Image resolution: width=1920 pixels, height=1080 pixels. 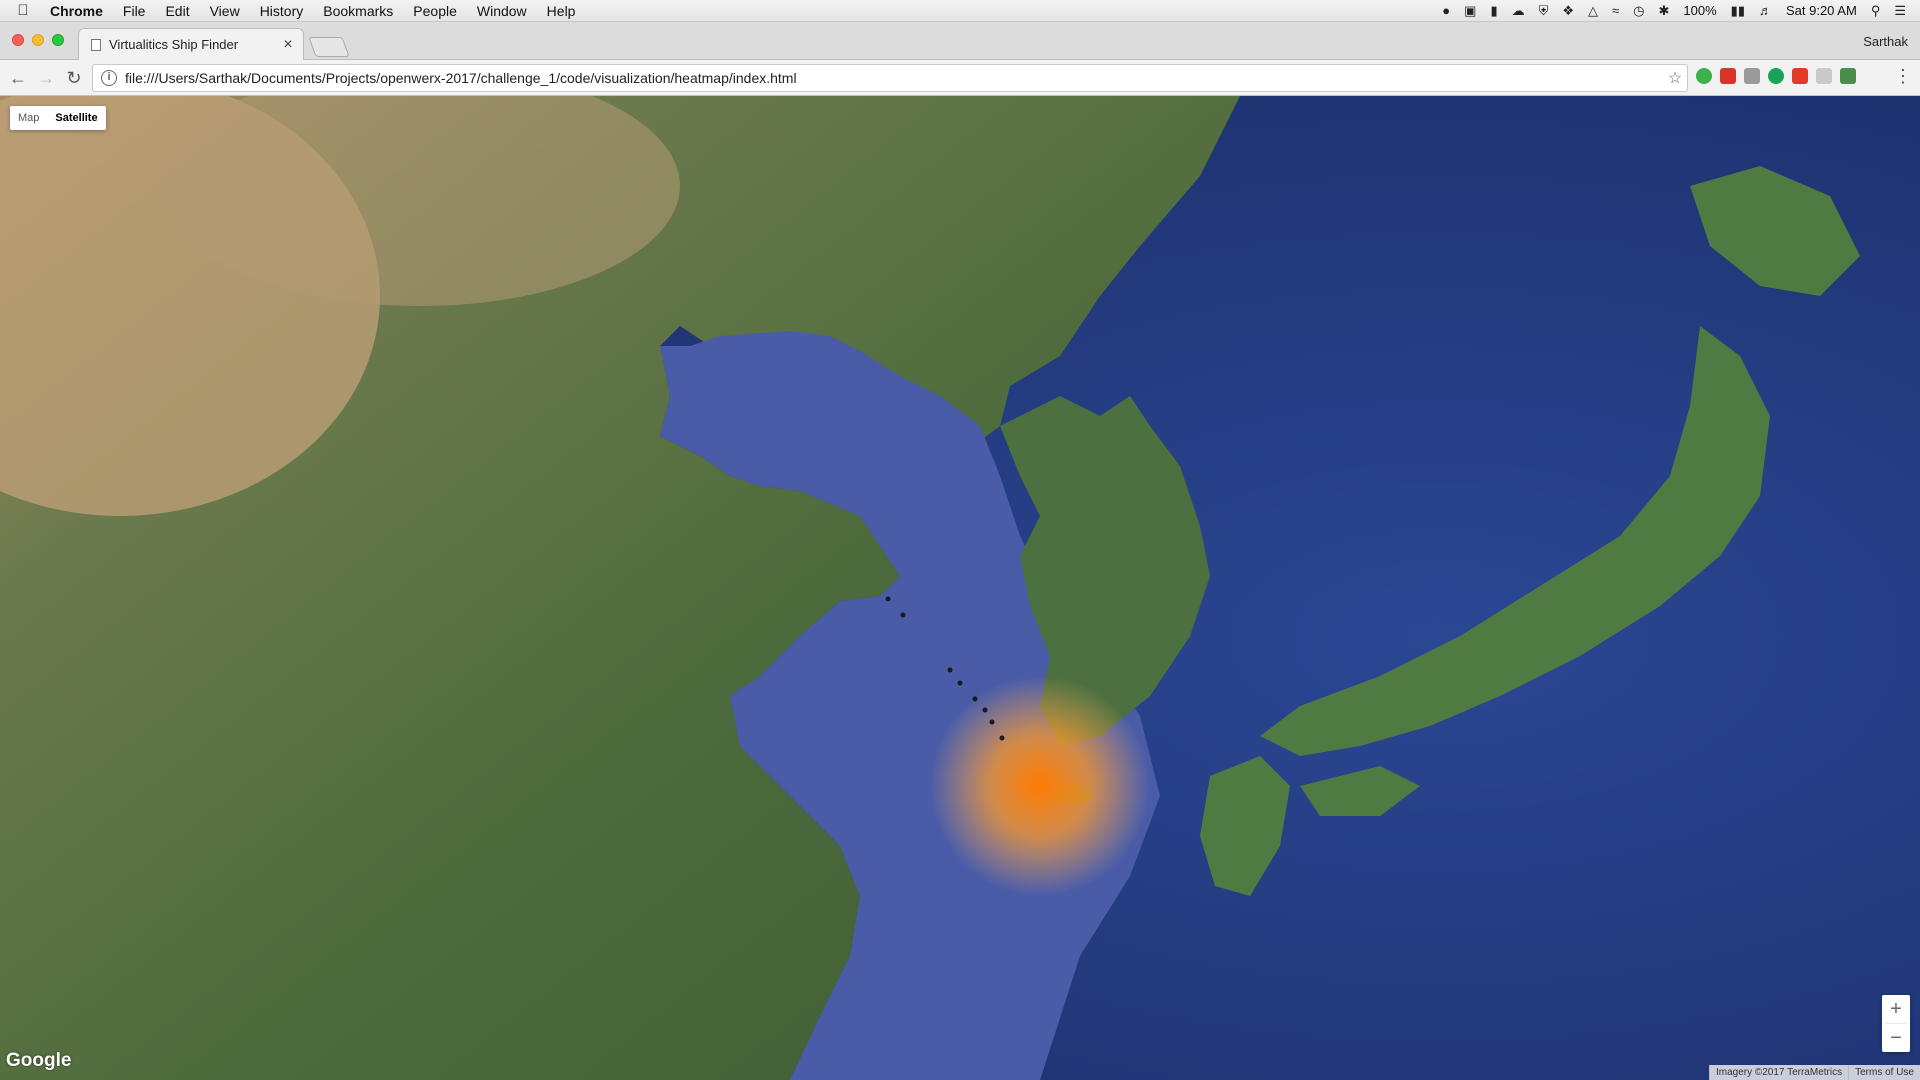 What do you see at coordinates (1765, 10) in the screenshot?
I see `volume-icon: ♬` at bounding box center [1765, 10].